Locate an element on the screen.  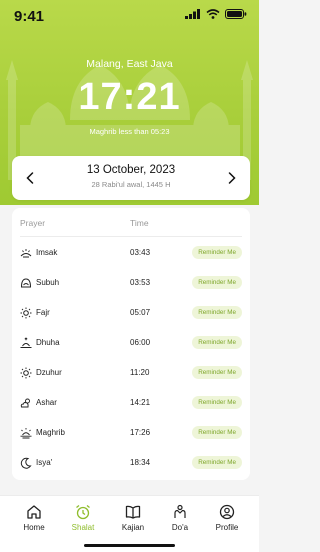
hijri-date: 28 Rabi'ul awal, 1445 H is located at coordinates (131, 184).